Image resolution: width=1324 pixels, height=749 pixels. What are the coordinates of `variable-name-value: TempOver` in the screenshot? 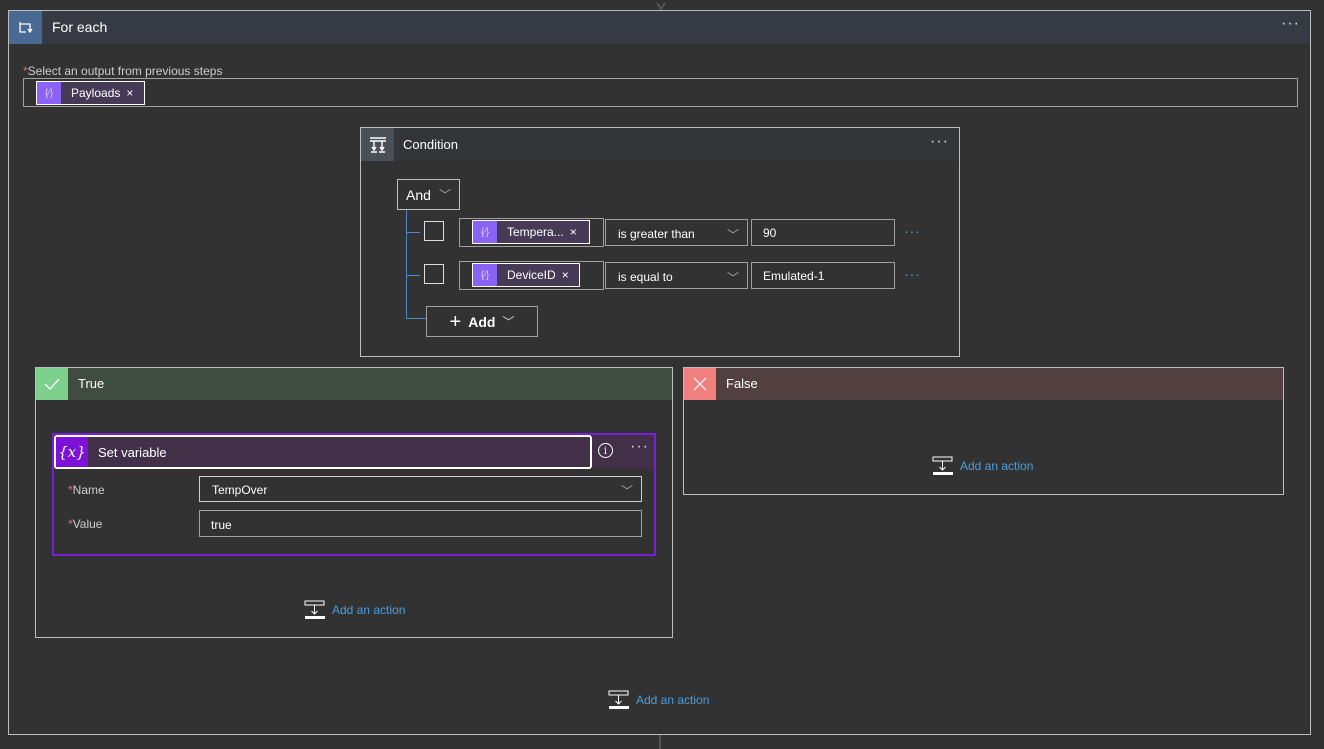 It's located at (240, 490).